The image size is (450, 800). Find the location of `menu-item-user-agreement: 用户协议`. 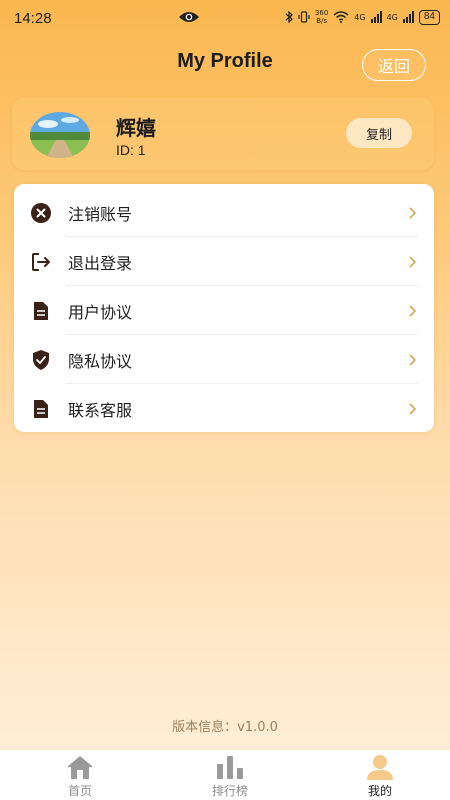

menu-item-user-agreement: 用户协议 is located at coordinates (224, 310).